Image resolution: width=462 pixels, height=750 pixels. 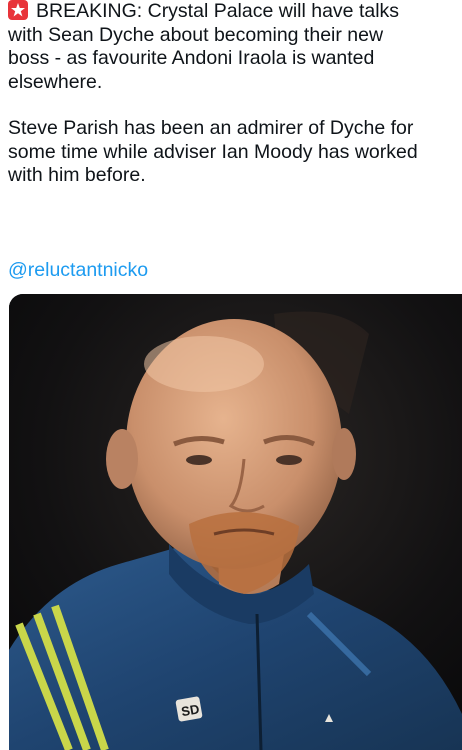 I want to click on author-handle-link: @reluctantnicko, so click(x=78, y=270).